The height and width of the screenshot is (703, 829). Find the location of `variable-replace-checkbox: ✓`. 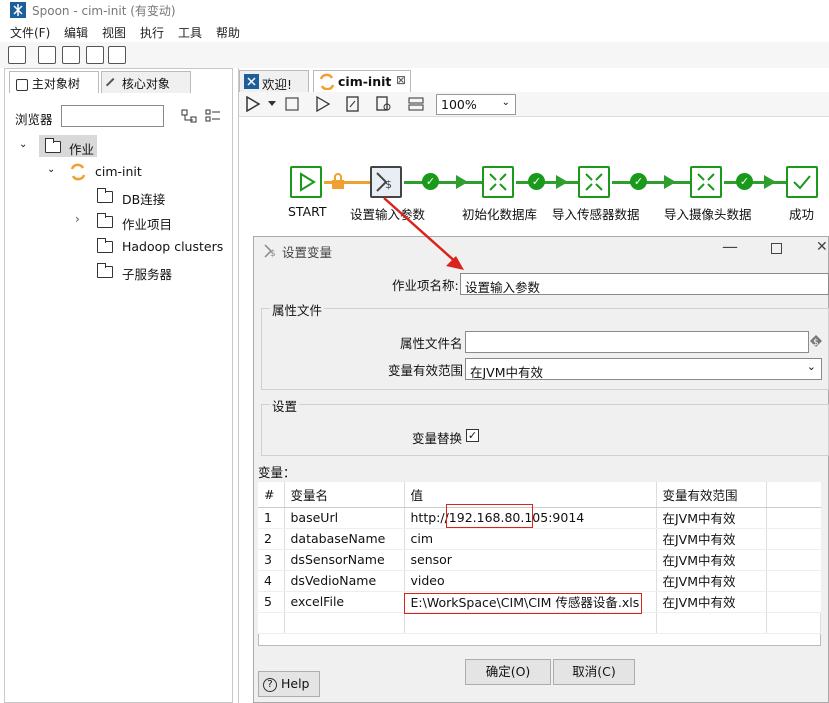

variable-replace-checkbox: ✓ is located at coordinates (472, 435).